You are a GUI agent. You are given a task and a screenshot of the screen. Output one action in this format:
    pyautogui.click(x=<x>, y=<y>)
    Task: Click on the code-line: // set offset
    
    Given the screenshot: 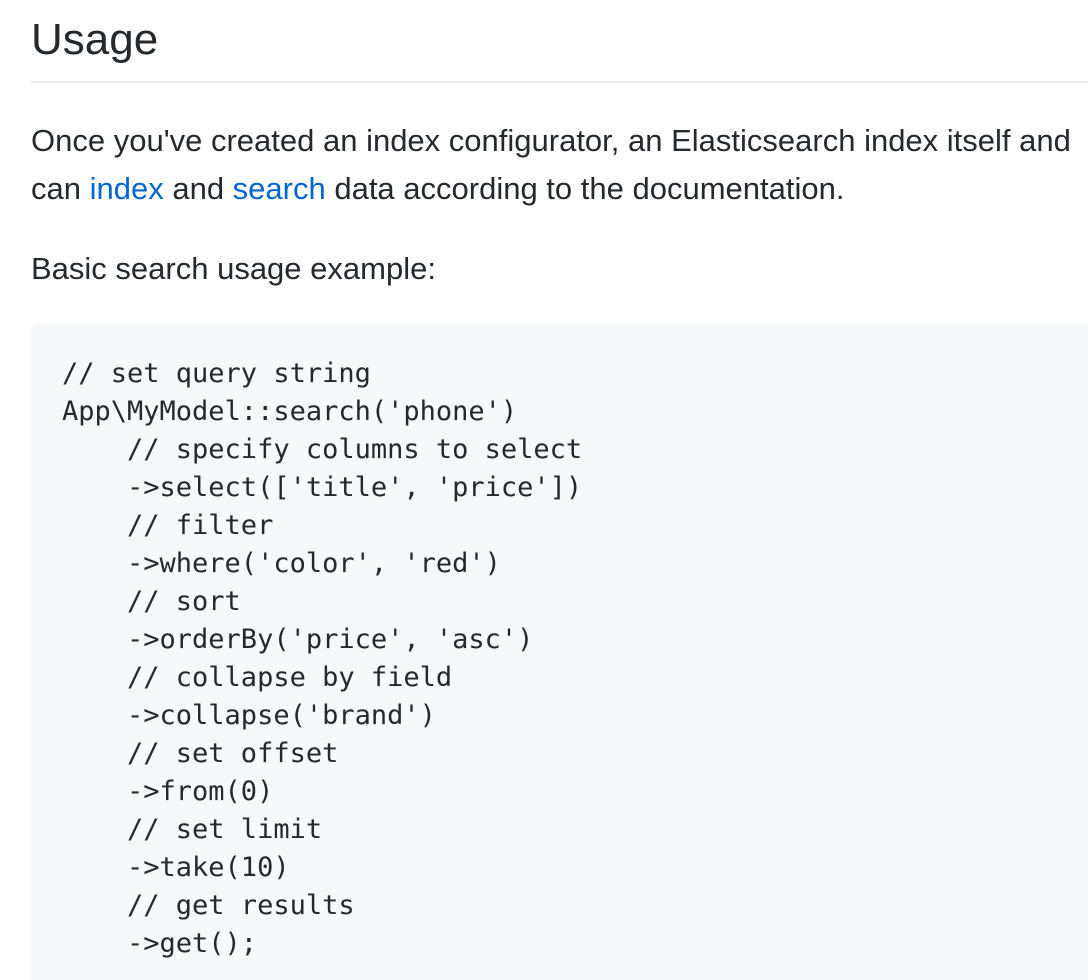 What is the action you would take?
    pyautogui.click(x=200, y=753)
    